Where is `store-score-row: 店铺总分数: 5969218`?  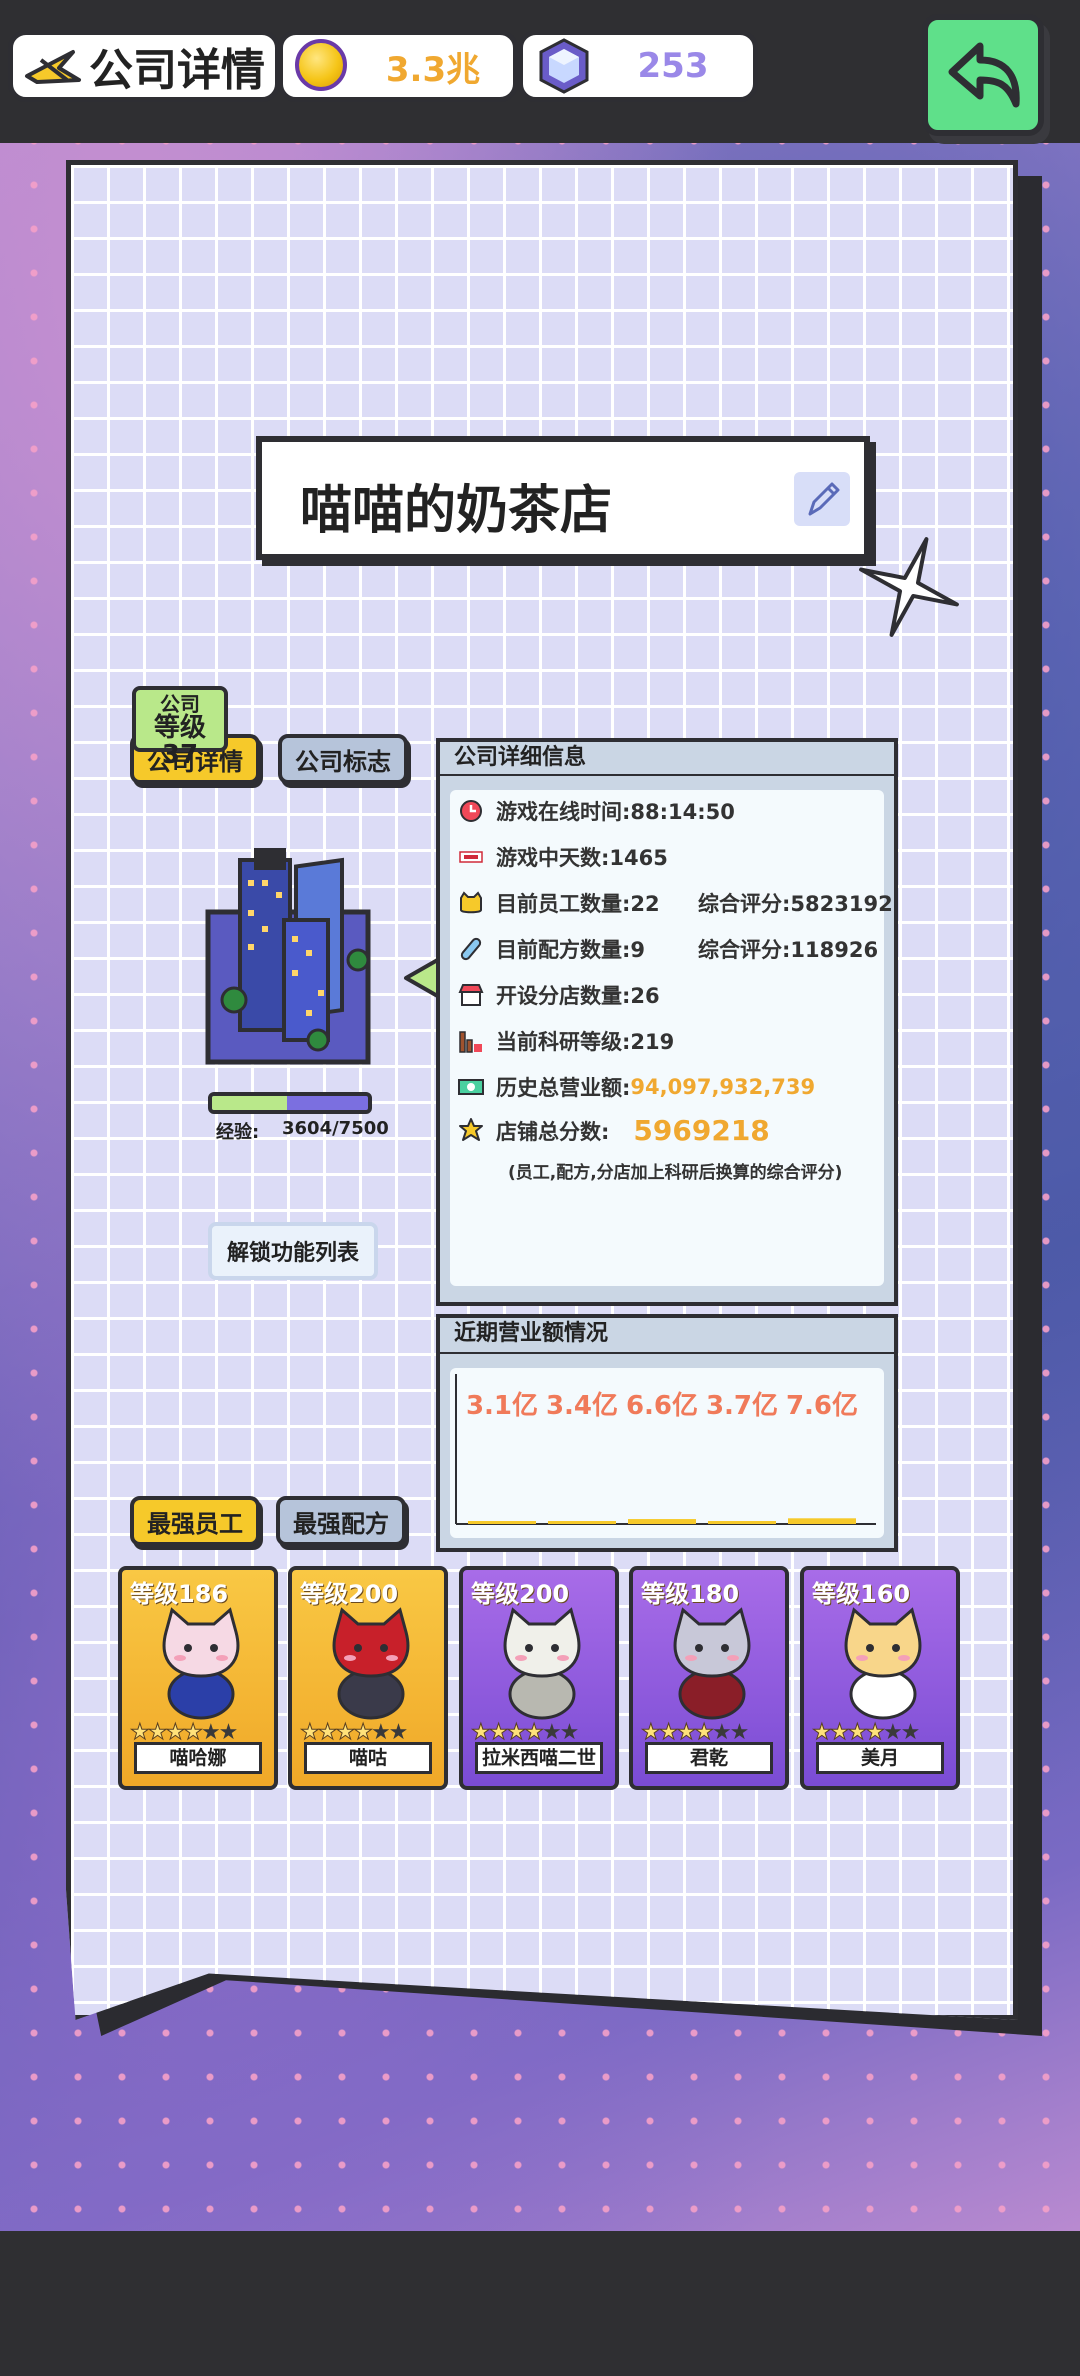
store-score-row: 店铺总分数: 5969218 is located at coordinates (614, 1130).